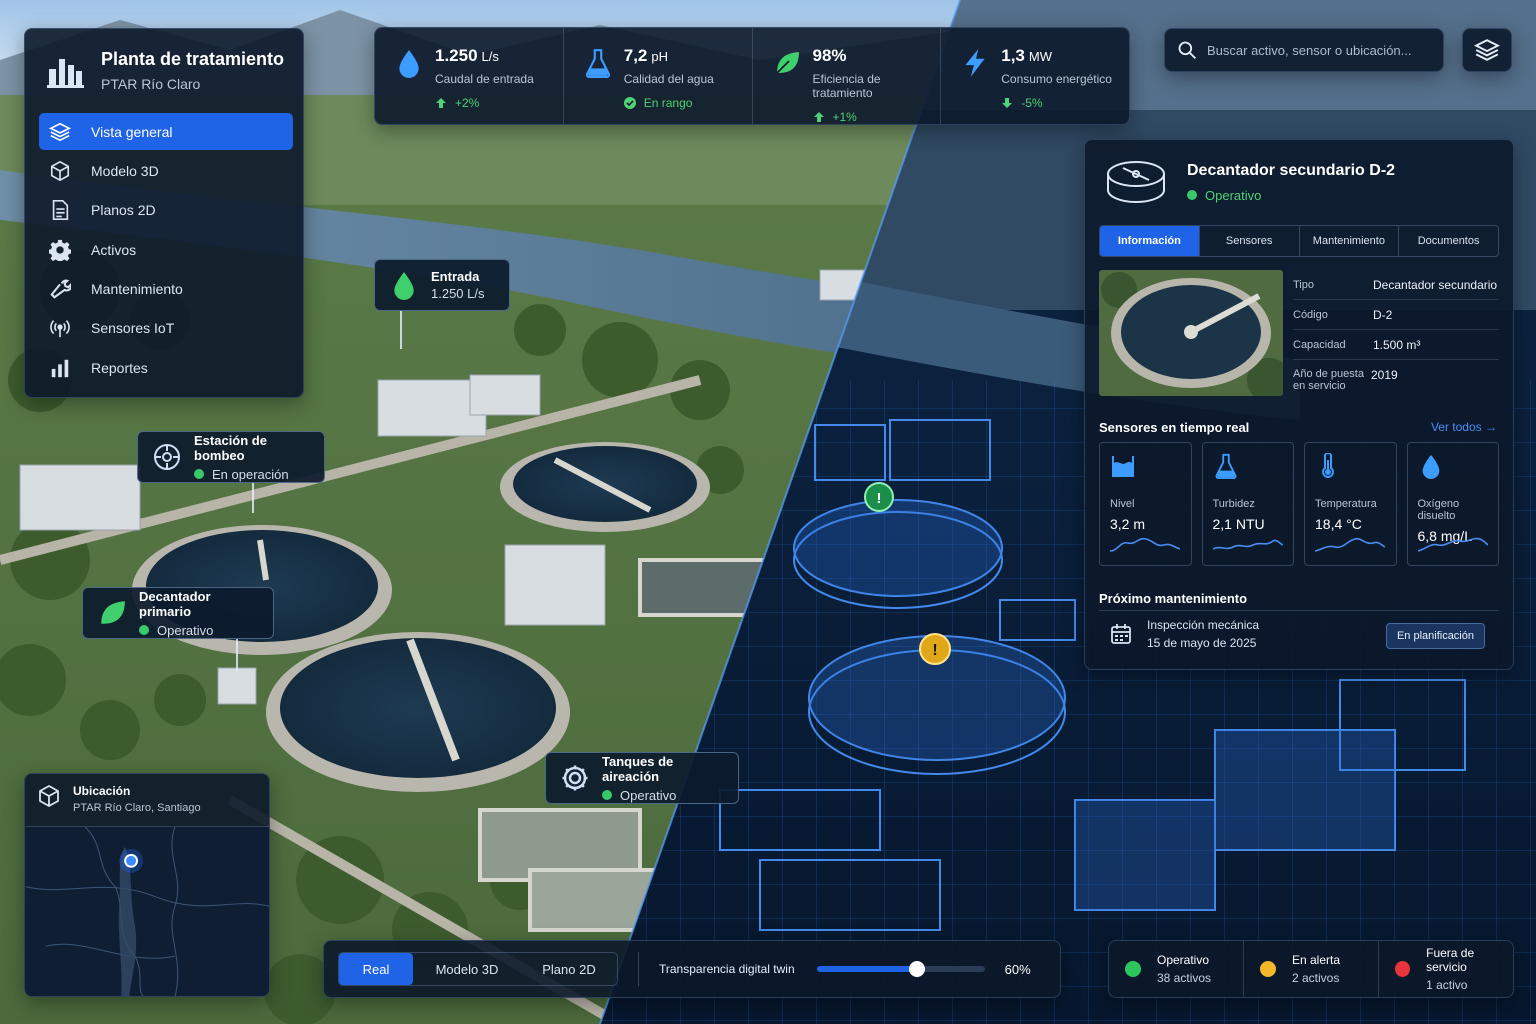 The image size is (1536, 1024). What do you see at coordinates (846, 86) in the screenshot?
I see `kpi-label: Eficiencia de tratamiento` at bounding box center [846, 86].